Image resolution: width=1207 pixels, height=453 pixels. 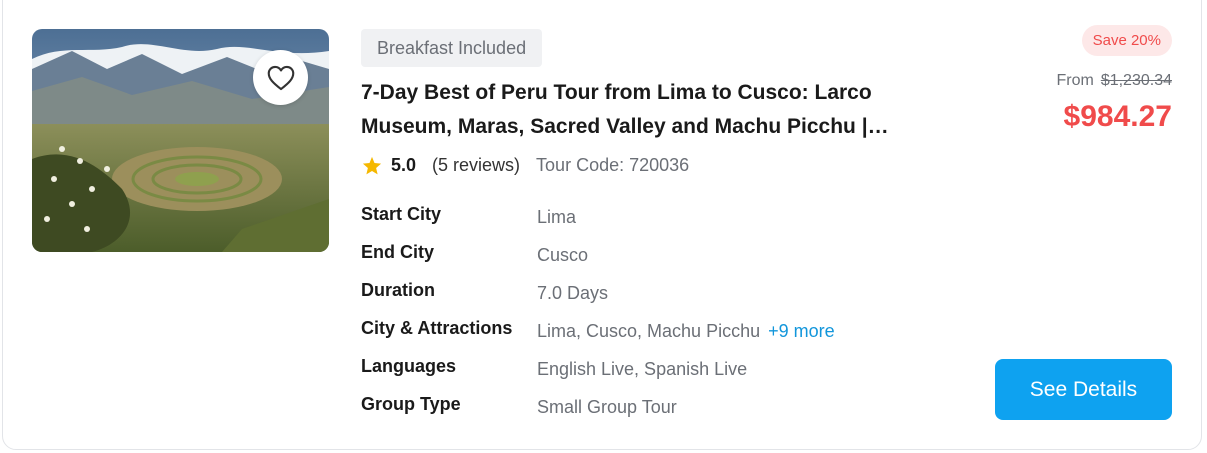 I want to click on favorite-button, so click(x=280, y=77).